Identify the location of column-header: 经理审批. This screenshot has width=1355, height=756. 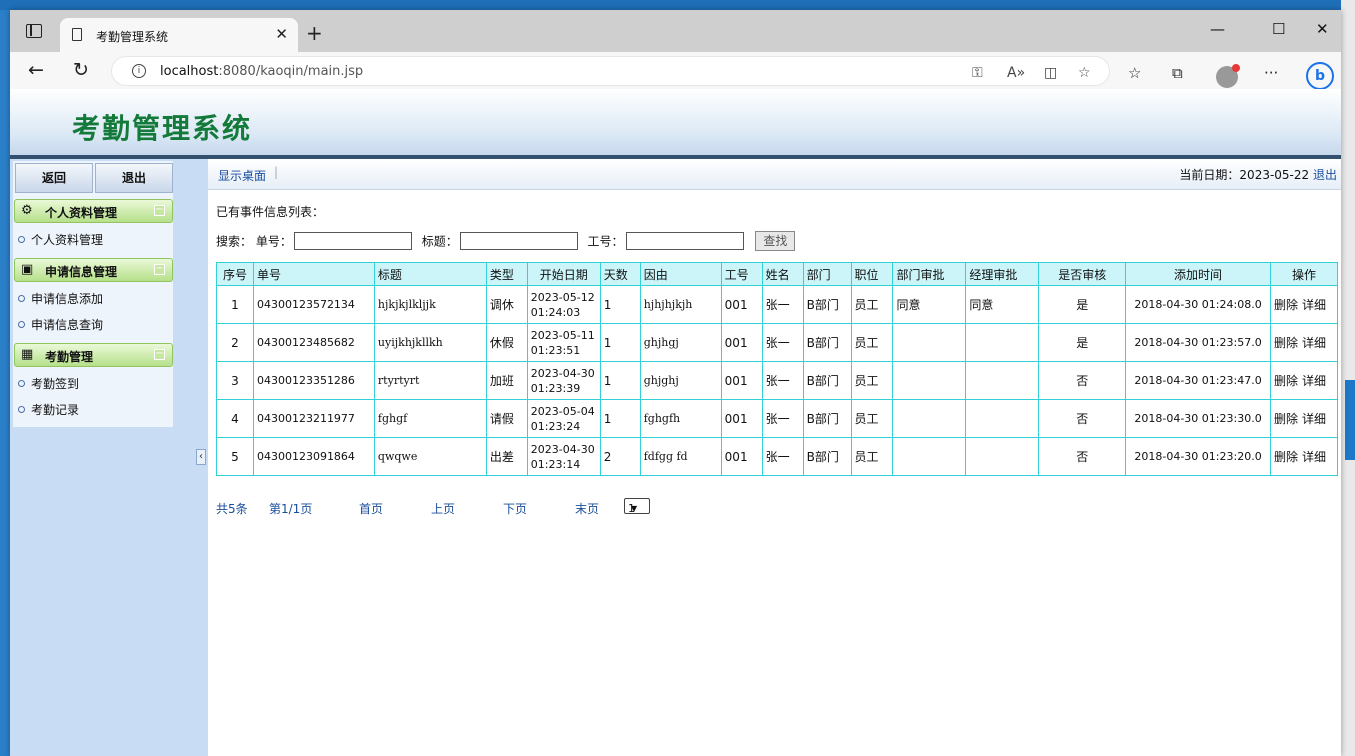
(1002, 274).